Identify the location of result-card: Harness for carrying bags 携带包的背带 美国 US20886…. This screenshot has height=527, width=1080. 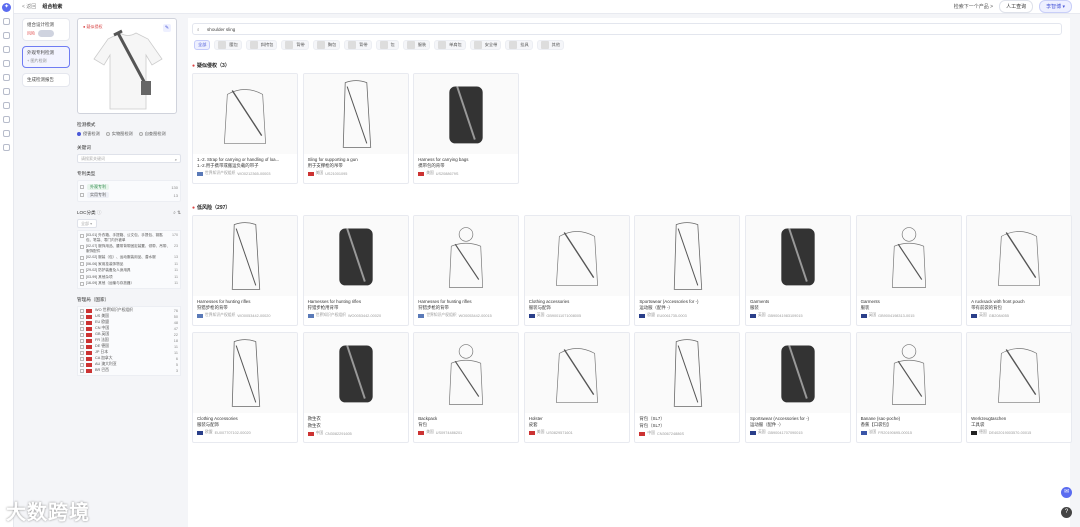
(466, 128).